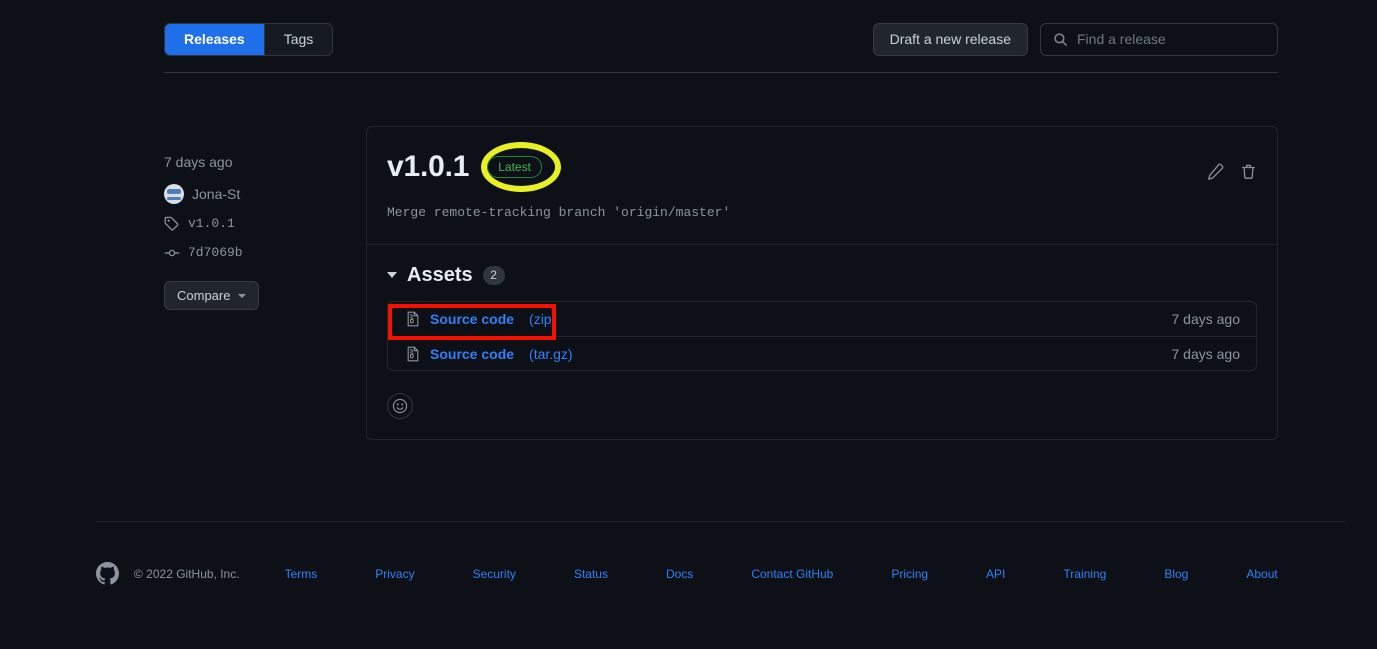 The image size is (1377, 649). What do you see at coordinates (187, 573) in the screenshot?
I see `footer-copyright: © 2022 GitHub, Inc.` at bounding box center [187, 573].